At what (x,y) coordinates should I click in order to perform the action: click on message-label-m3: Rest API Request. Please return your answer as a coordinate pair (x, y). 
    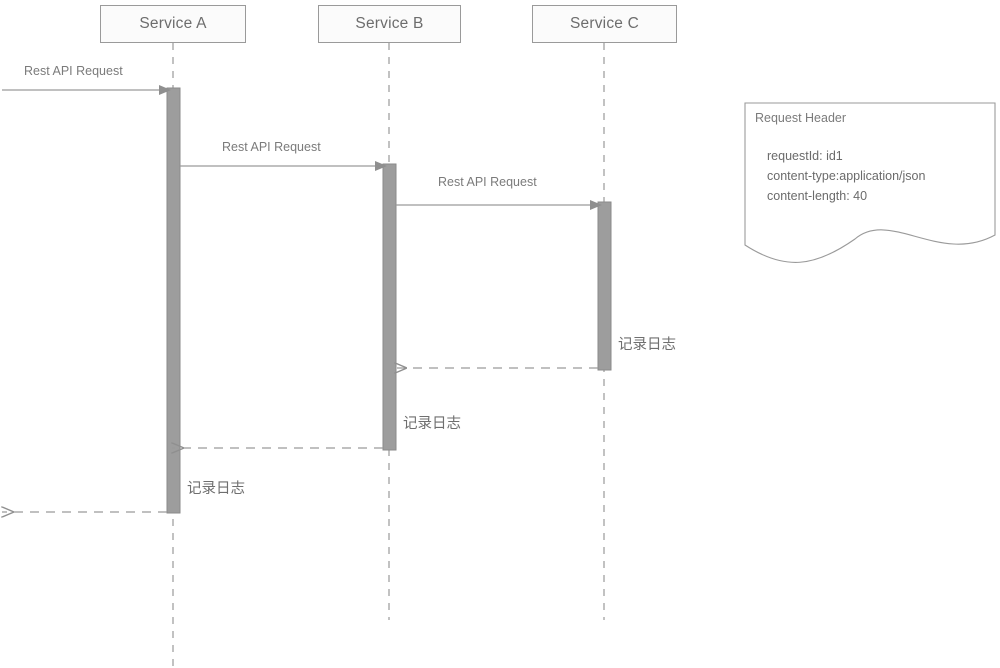
    Looking at the image, I should click on (487, 182).